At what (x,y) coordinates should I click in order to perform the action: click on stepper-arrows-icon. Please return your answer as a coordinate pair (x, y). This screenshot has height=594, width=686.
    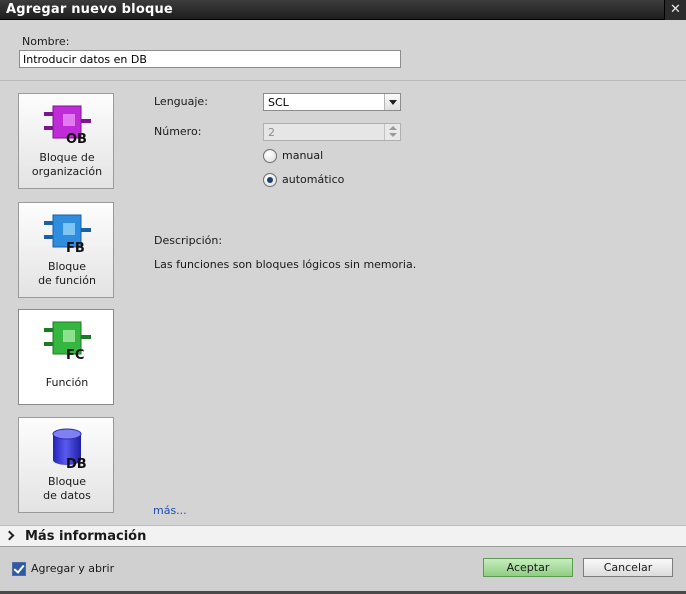
    Looking at the image, I should click on (392, 132).